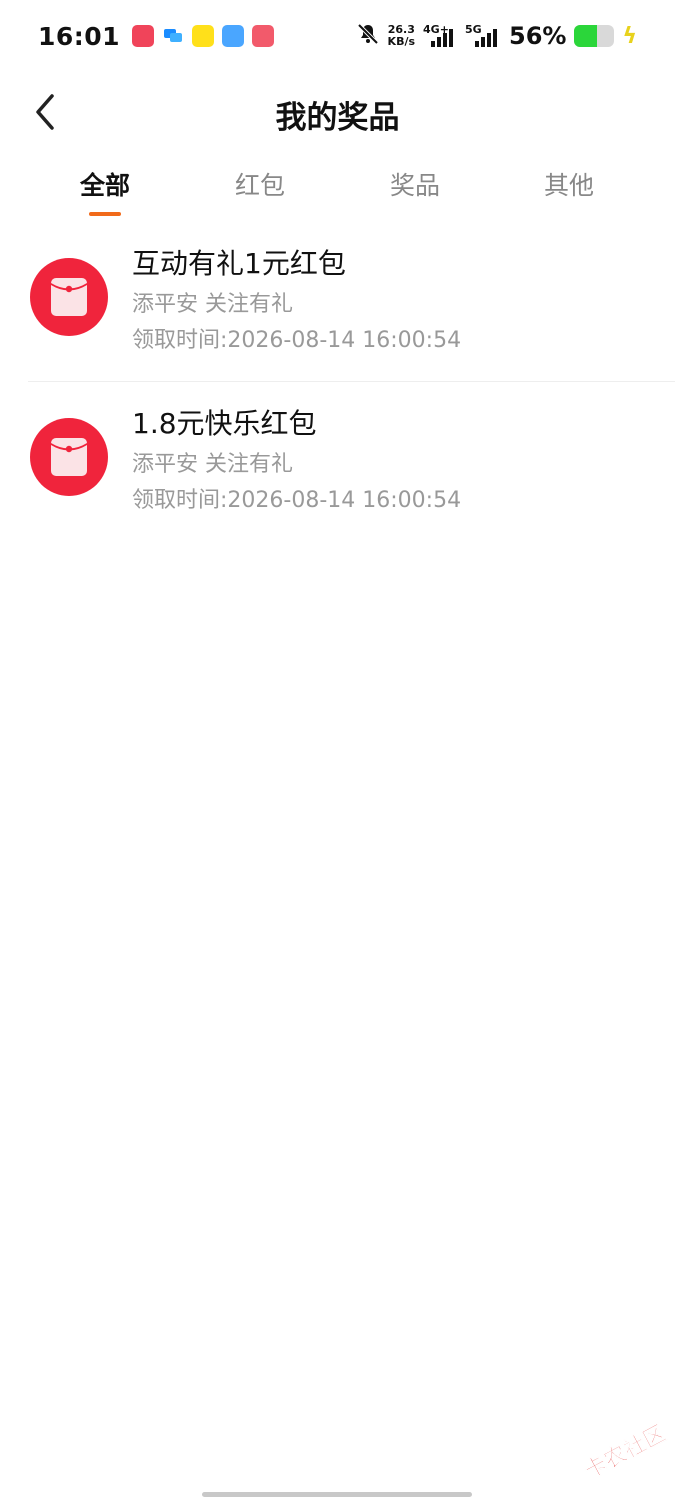 This screenshot has height=1500, width=675. I want to click on network-type-2: 5G, so click(473, 29).